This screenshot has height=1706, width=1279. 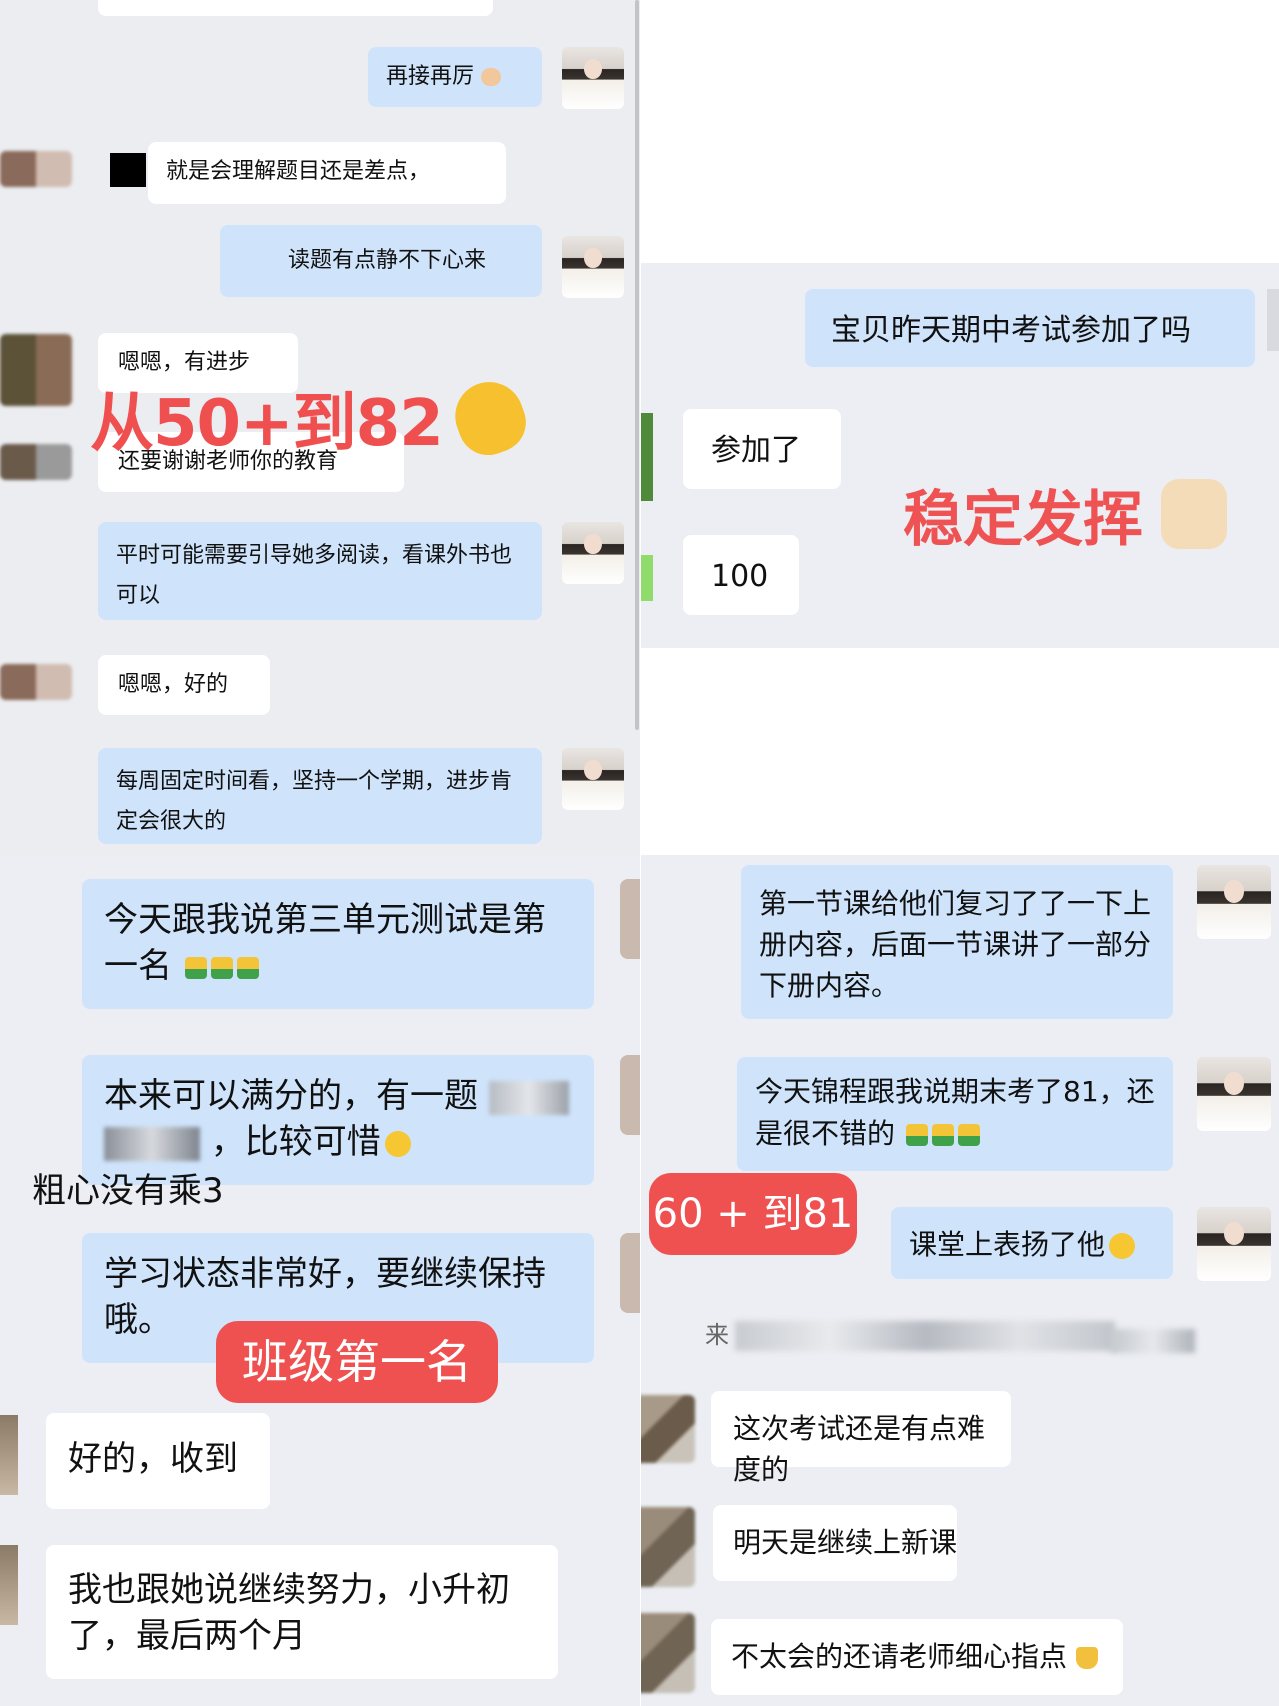 What do you see at coordinates (859, 1449) in the screenshot?
I see `message-text: 这次考试还是有点难度的` at bounding box center [859, 1449].